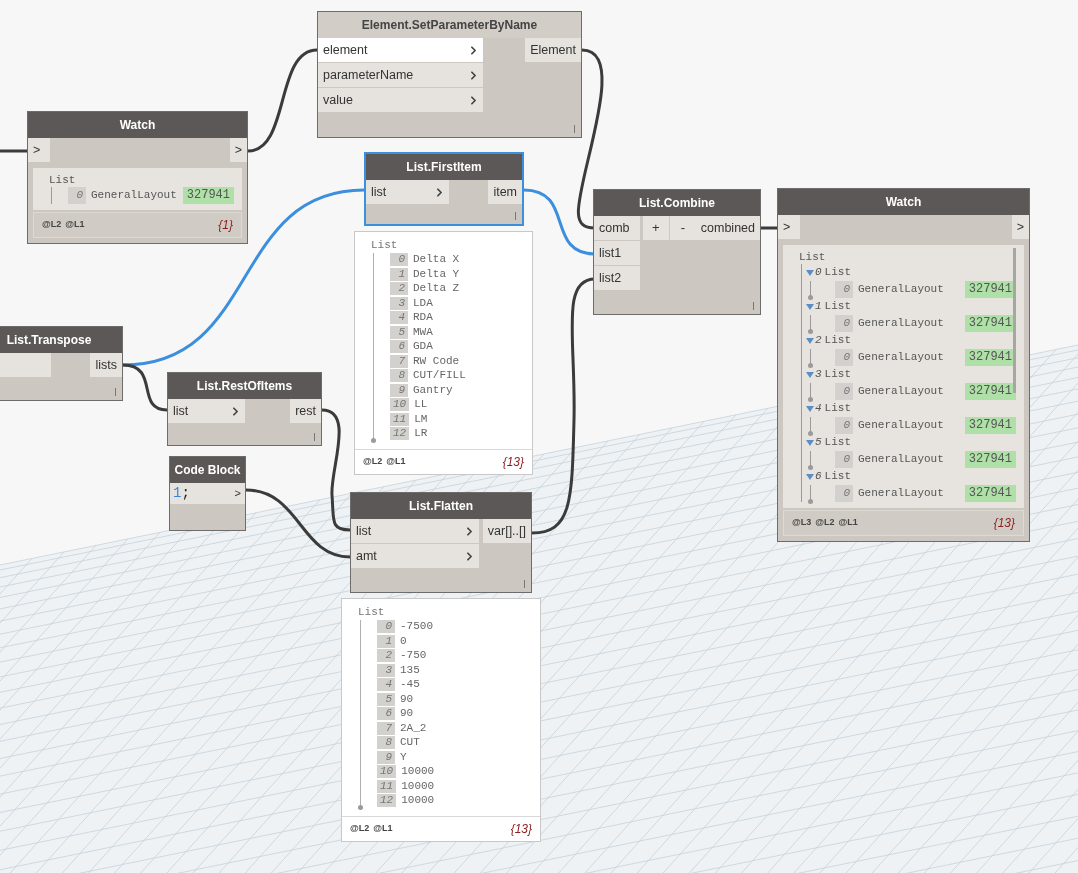 This screenshot has height=873, width=1078. Describe the element at coordinates (61, 340) in the screenshot. I see `node-title: List.Transpose` at that location.